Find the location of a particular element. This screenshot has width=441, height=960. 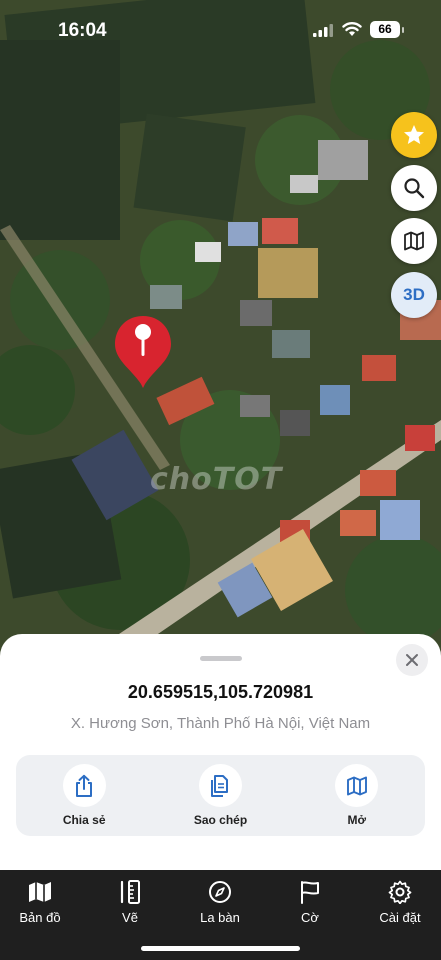

status-time: 16:04 is located at coordinates (82, 30).